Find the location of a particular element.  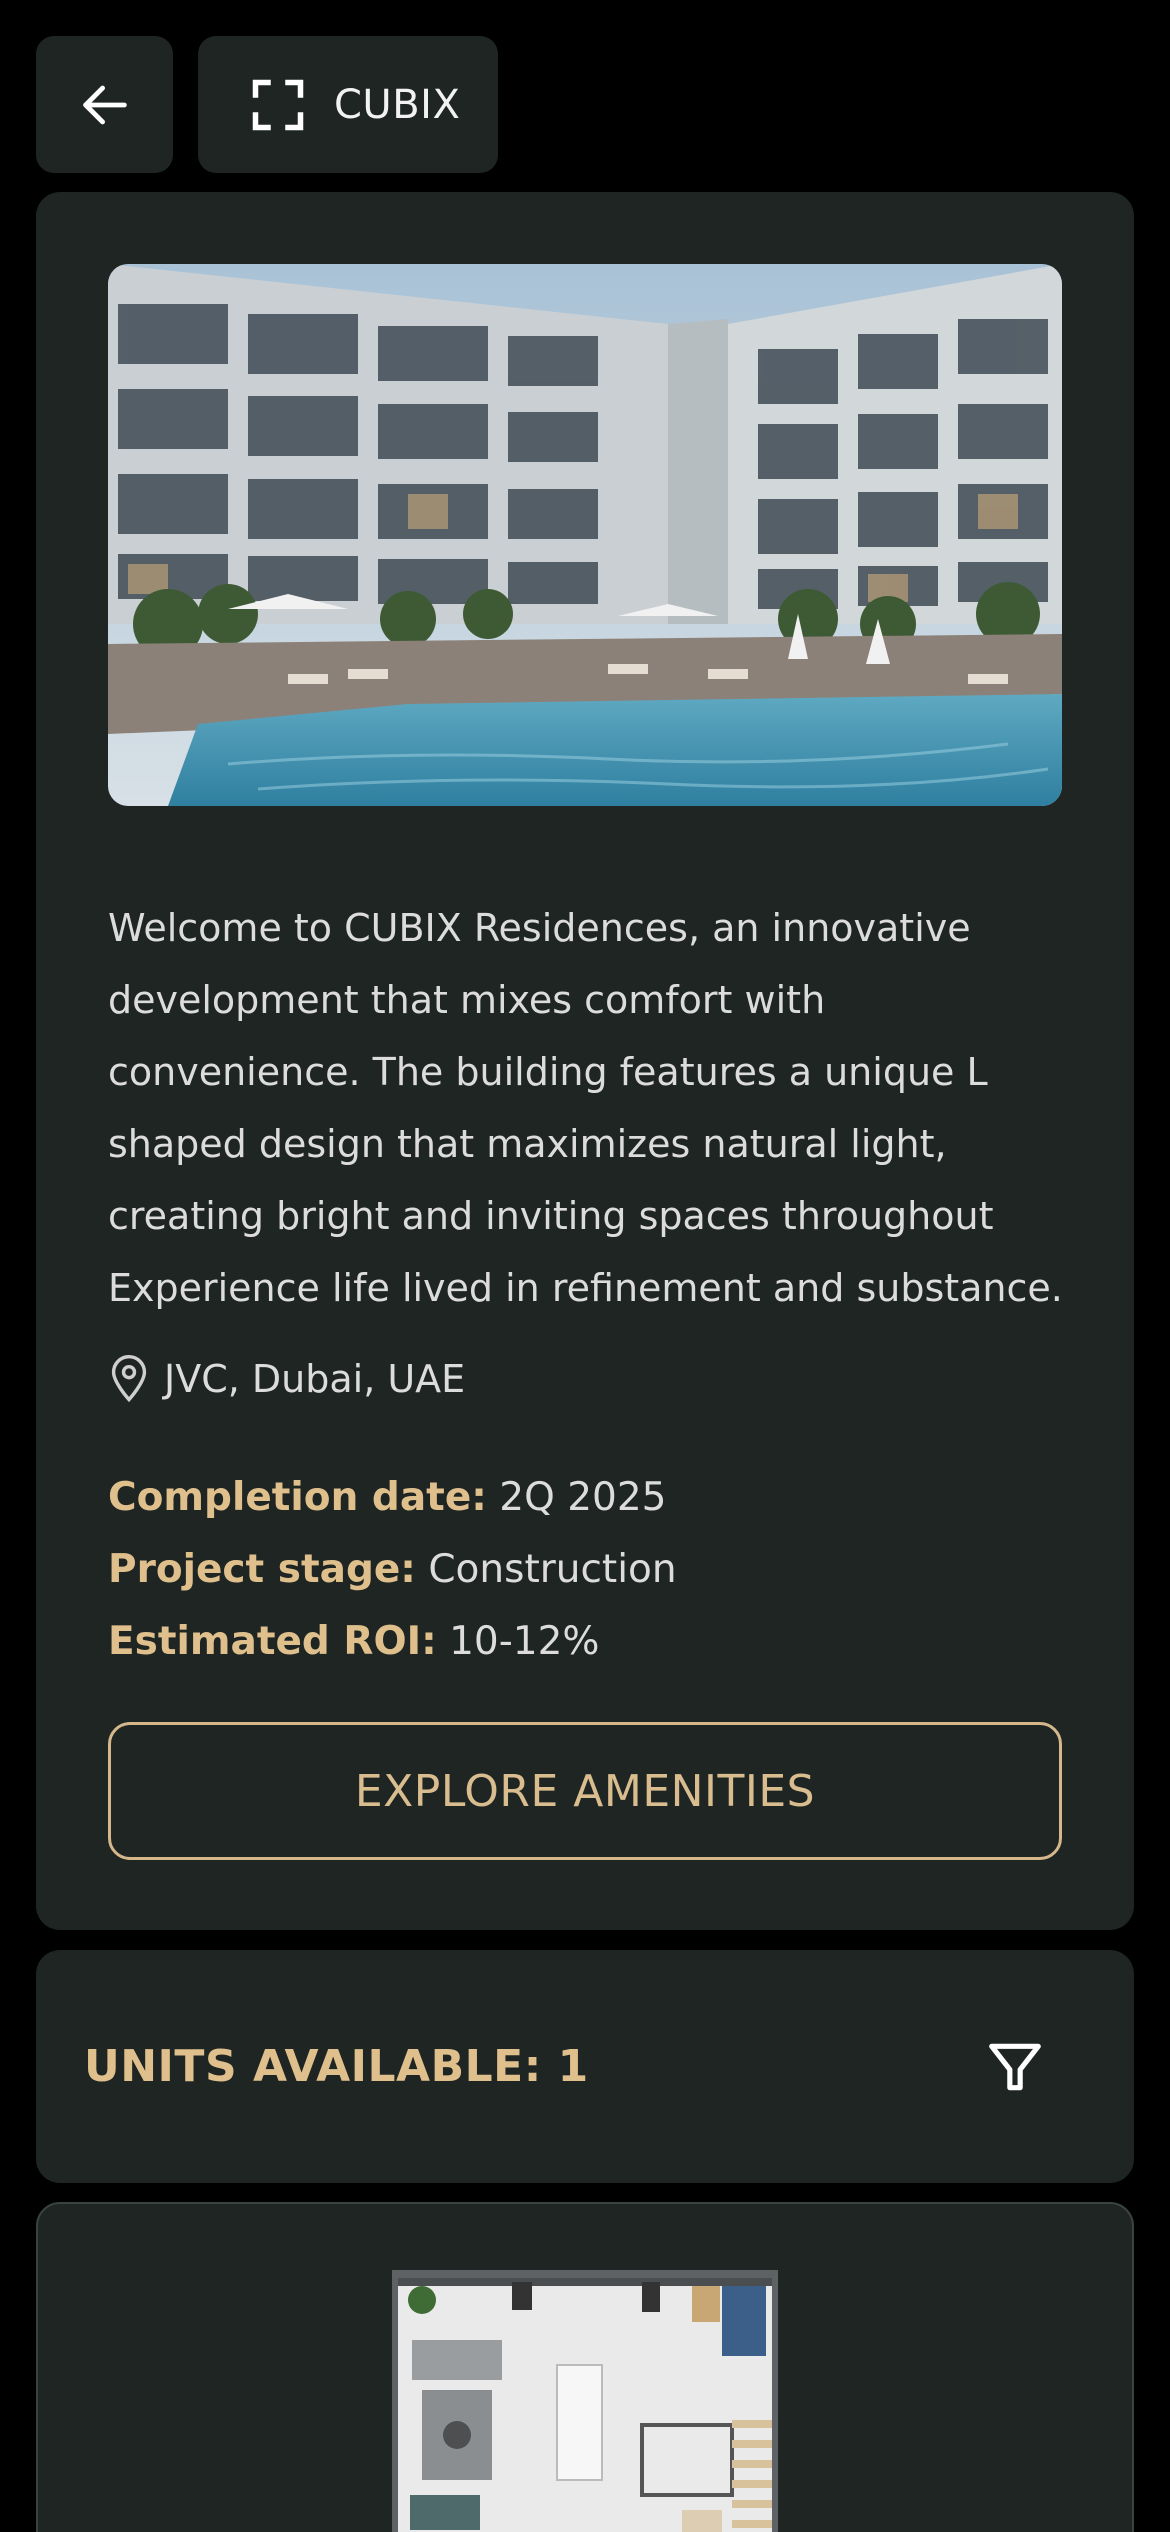

location: JVC, Dubai, UAE is located at coordinates (286, 1379).